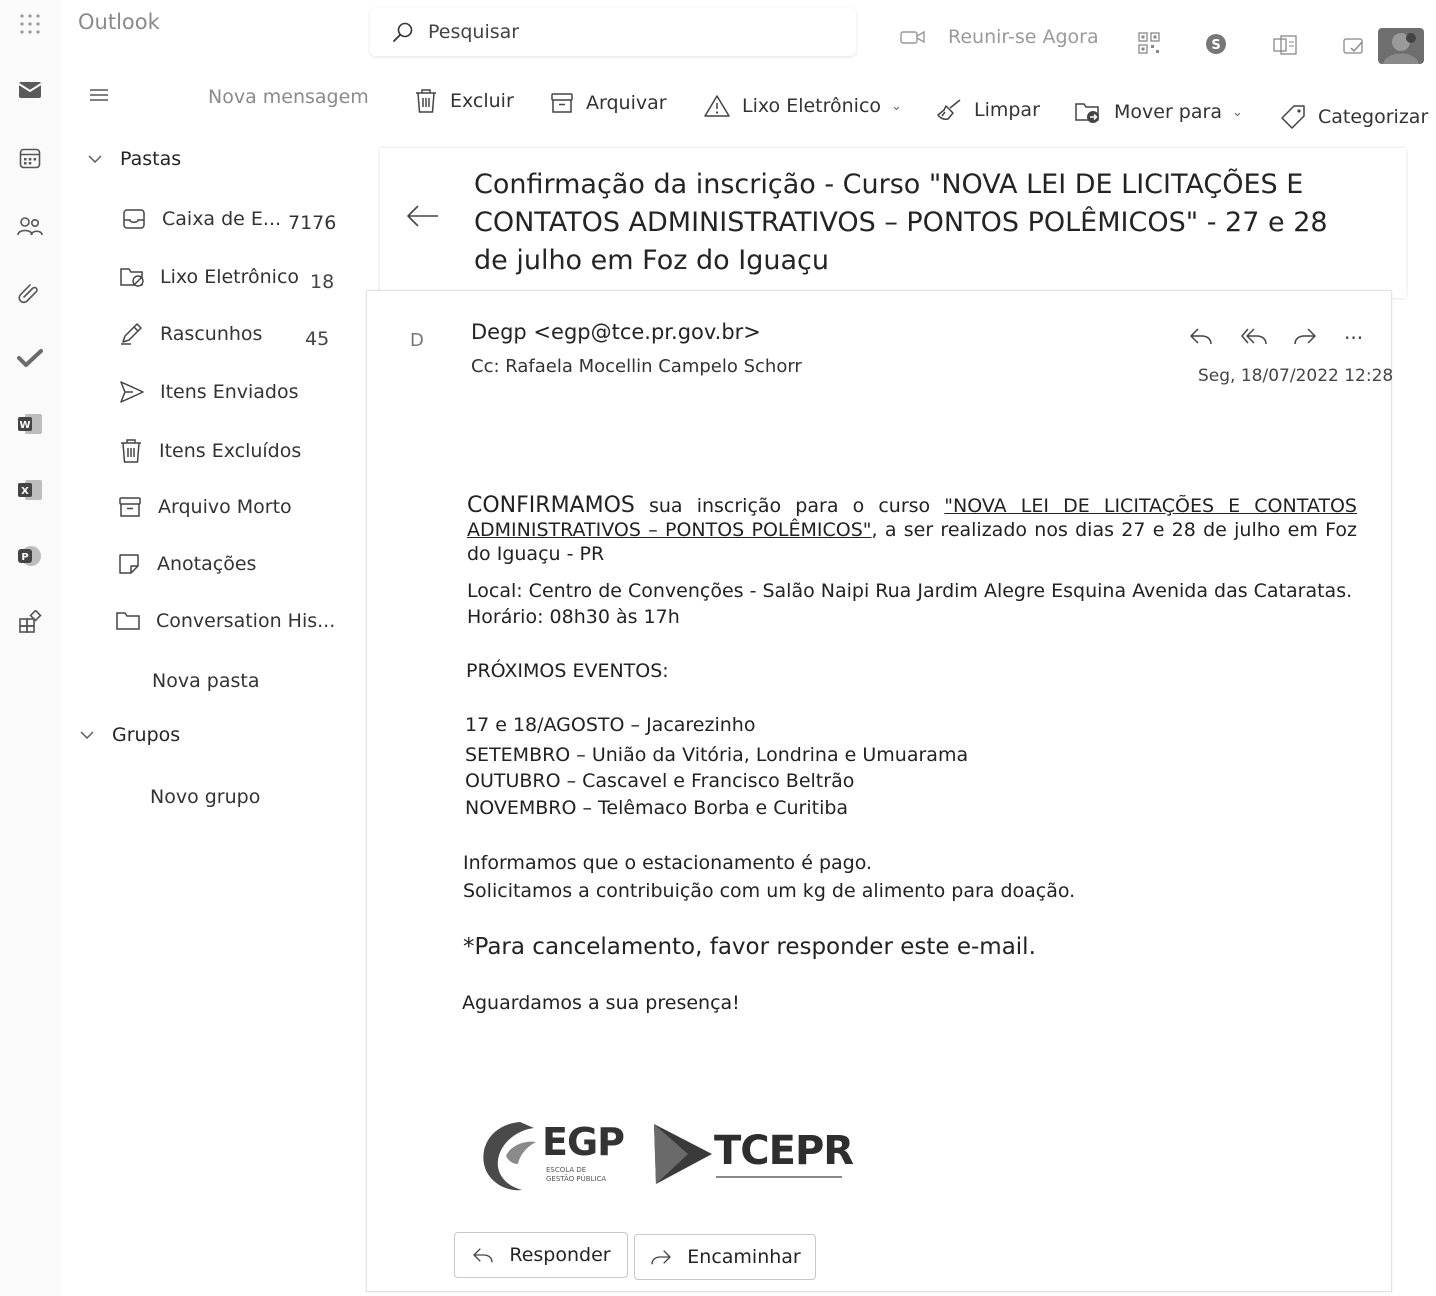 This screenshot has height=1296, width=1436. I want to click on tcepr-logo: TCEPR, so click(753, 1155).